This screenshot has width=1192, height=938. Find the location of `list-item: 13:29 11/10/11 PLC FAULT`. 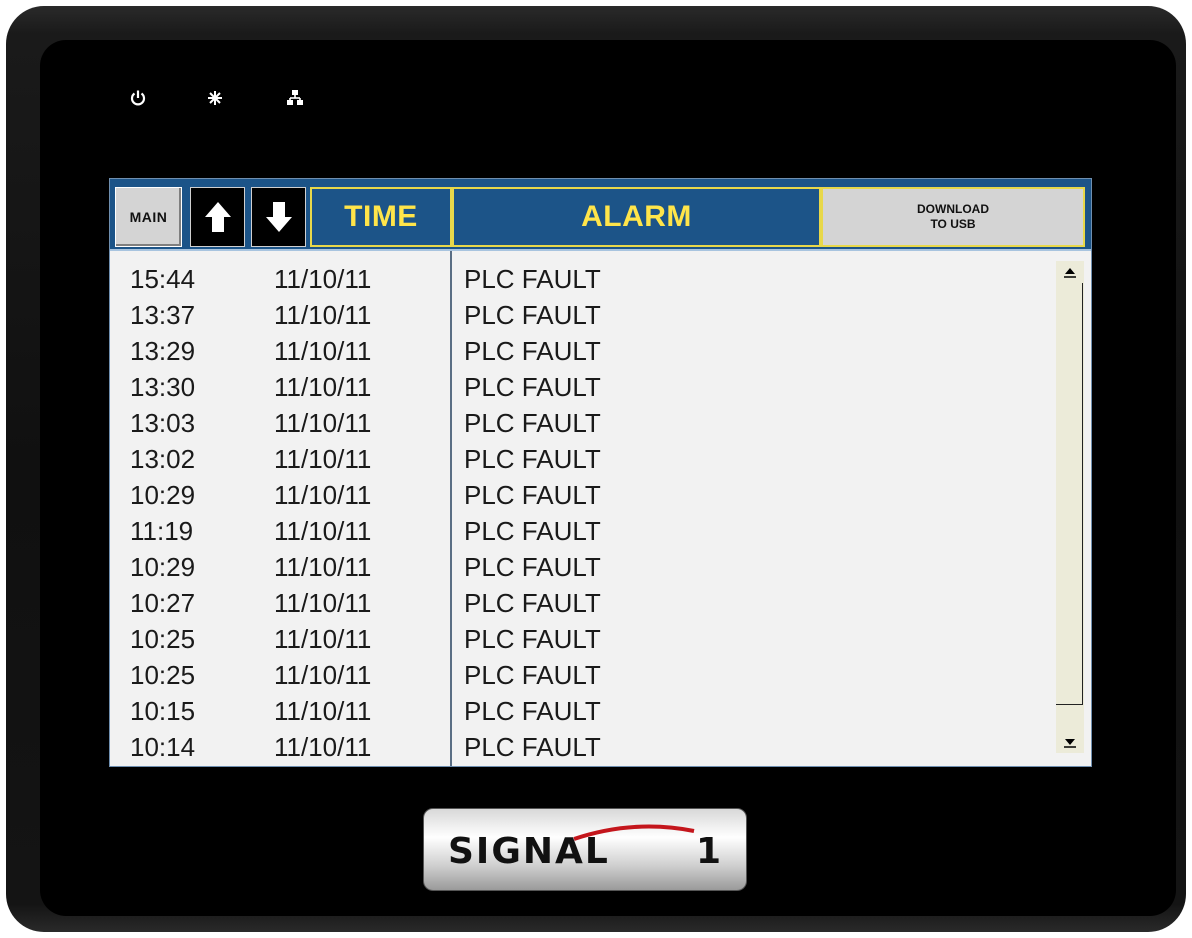

list-item: 13:29 11/10/11 PLC FAULT is located at coordinates (580, 354).